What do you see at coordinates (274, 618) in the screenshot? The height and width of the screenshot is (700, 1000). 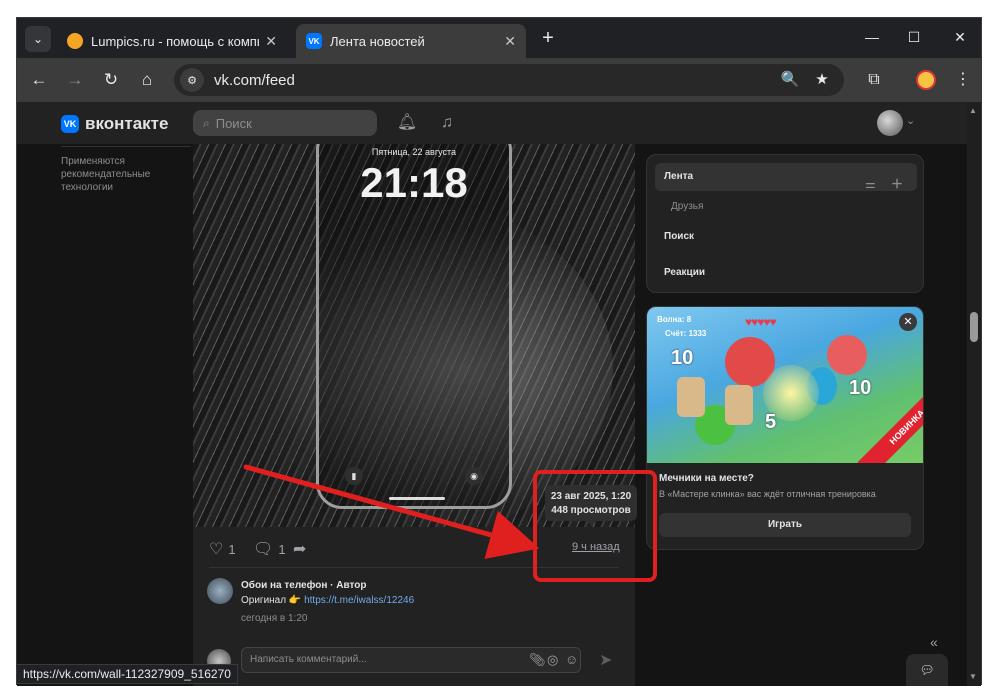 I see `comment-time: сегодня в 1:20` at bounding box center [274, 618].